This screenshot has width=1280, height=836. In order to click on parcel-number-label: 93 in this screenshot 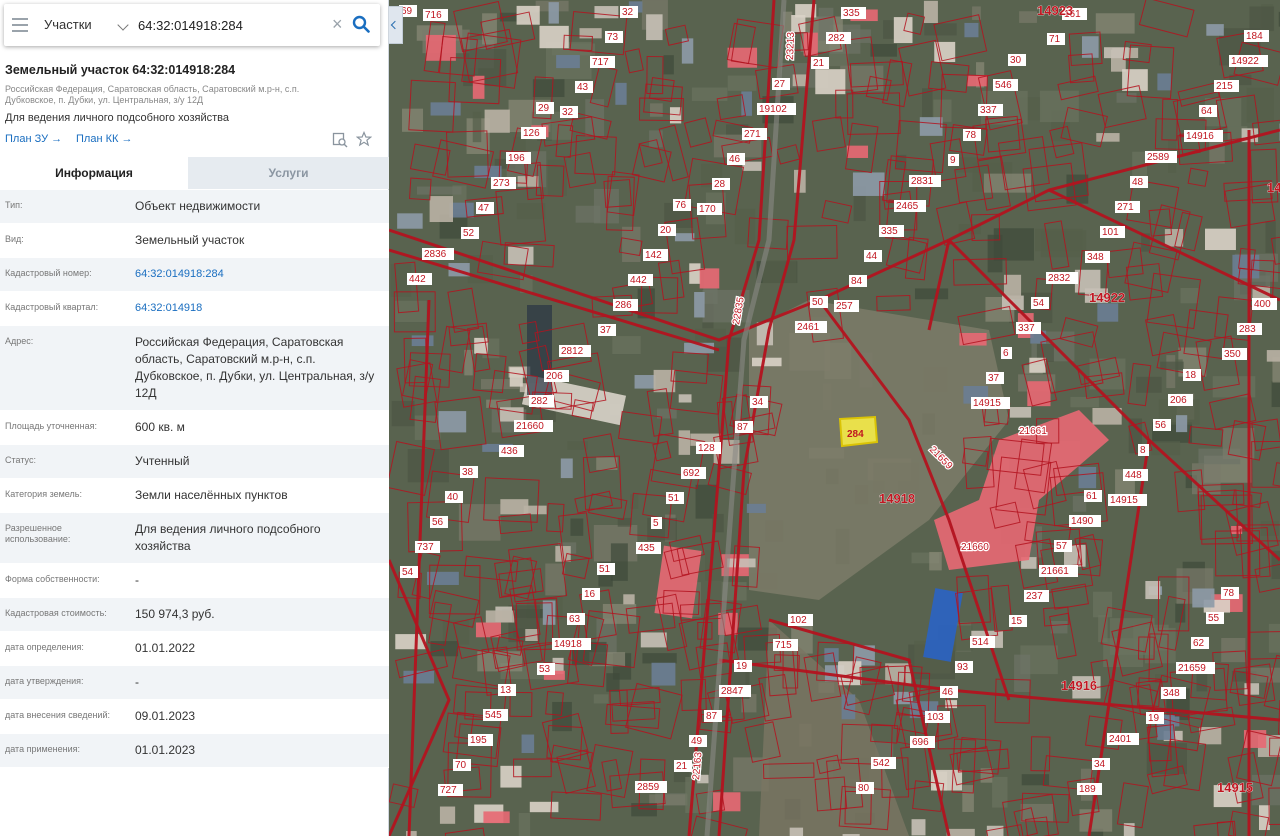, I will do `click(964, 667)`.